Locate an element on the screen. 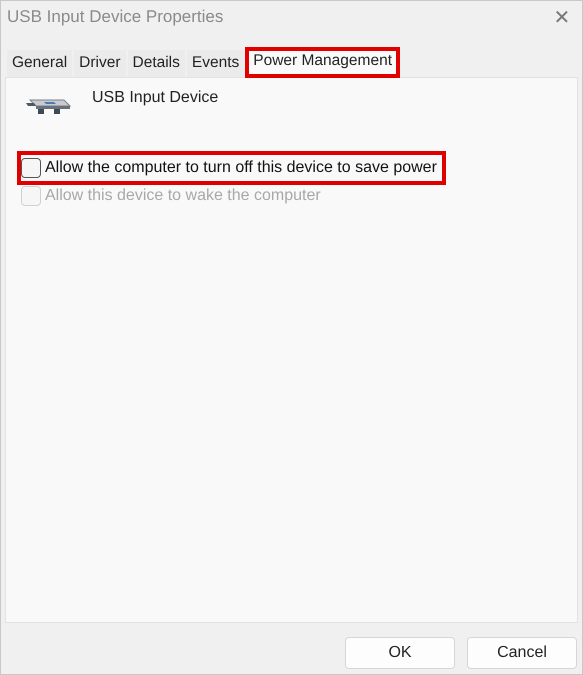  dialog-button: Cancel is located at coordinates (522, 653).